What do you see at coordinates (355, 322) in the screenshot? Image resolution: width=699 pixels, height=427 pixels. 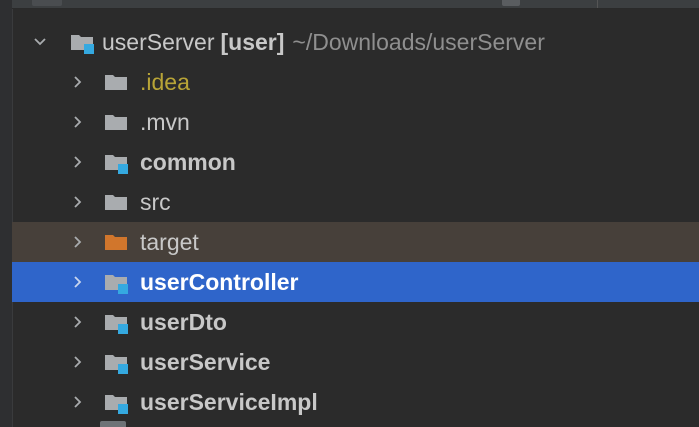 I see `tree-item-userDto: userDto` at bounding box center [355, 322].